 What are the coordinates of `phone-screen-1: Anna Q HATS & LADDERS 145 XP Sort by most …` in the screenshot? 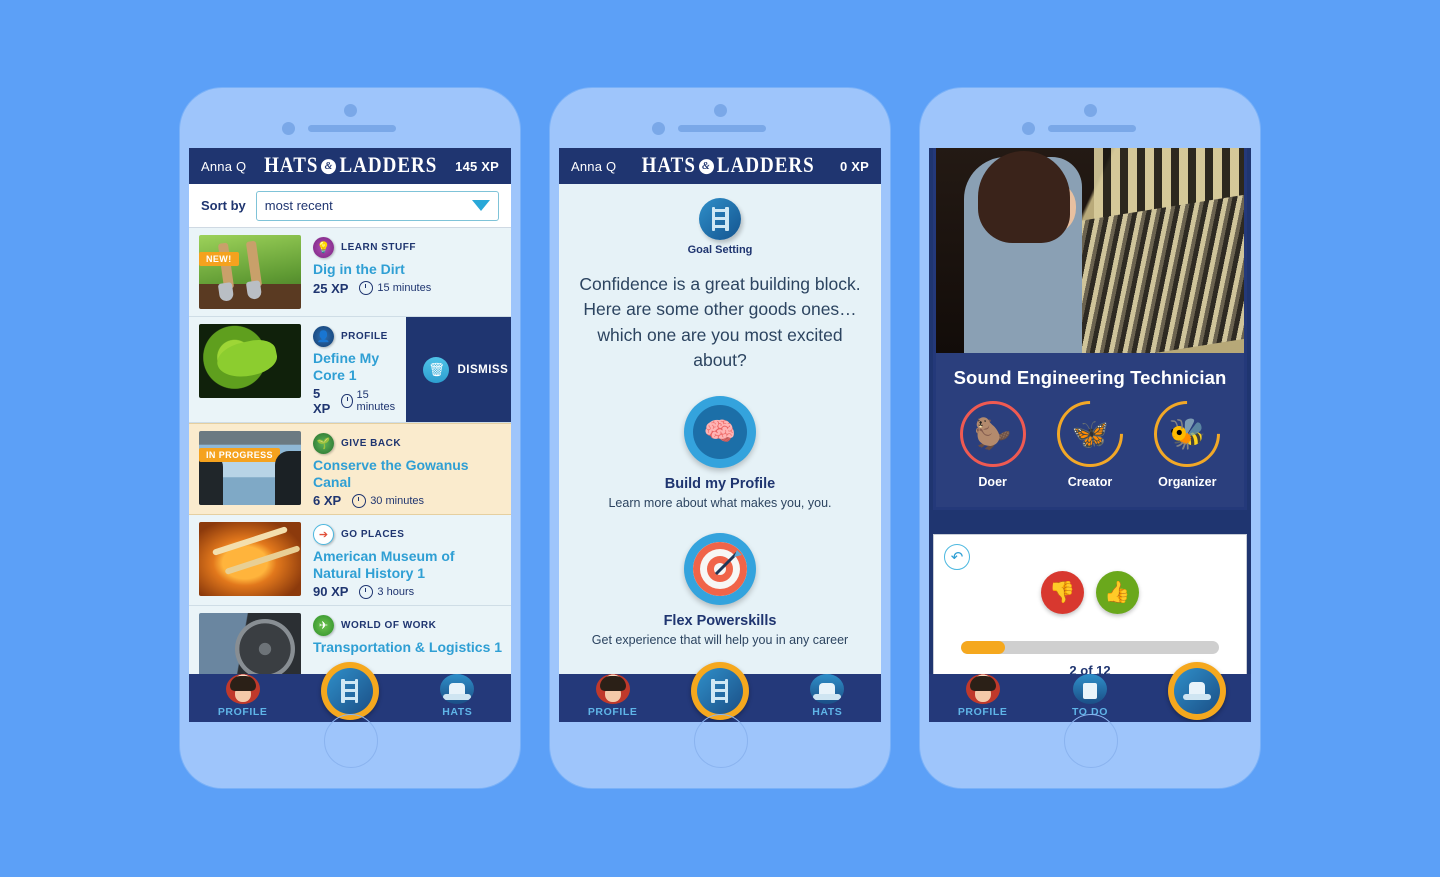 It's located at (350, 435).